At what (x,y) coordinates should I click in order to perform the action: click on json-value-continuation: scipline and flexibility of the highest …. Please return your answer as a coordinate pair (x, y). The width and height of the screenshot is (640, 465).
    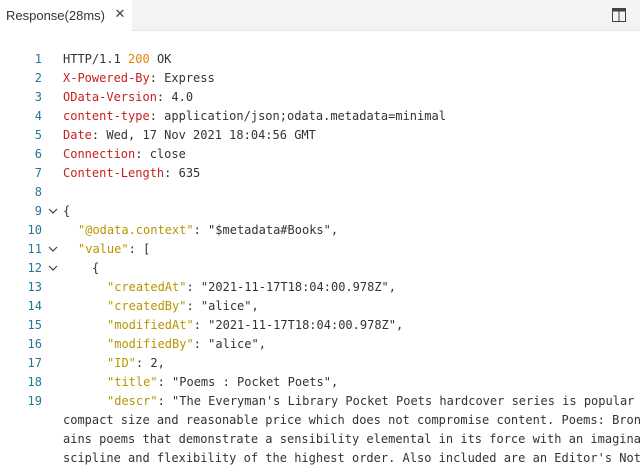
    Looking at the image, I should click on (351, 458).